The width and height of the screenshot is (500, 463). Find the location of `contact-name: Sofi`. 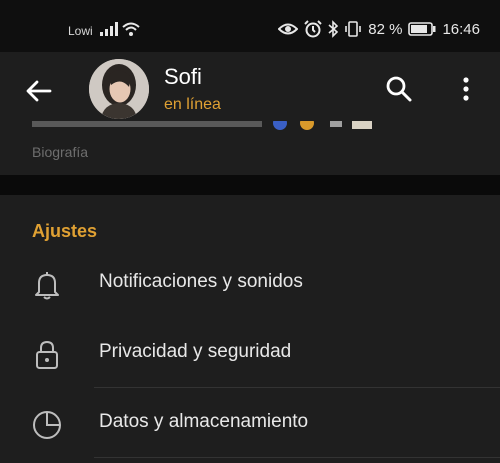

contact-name: Sofi is located at coordinates (183, 77).